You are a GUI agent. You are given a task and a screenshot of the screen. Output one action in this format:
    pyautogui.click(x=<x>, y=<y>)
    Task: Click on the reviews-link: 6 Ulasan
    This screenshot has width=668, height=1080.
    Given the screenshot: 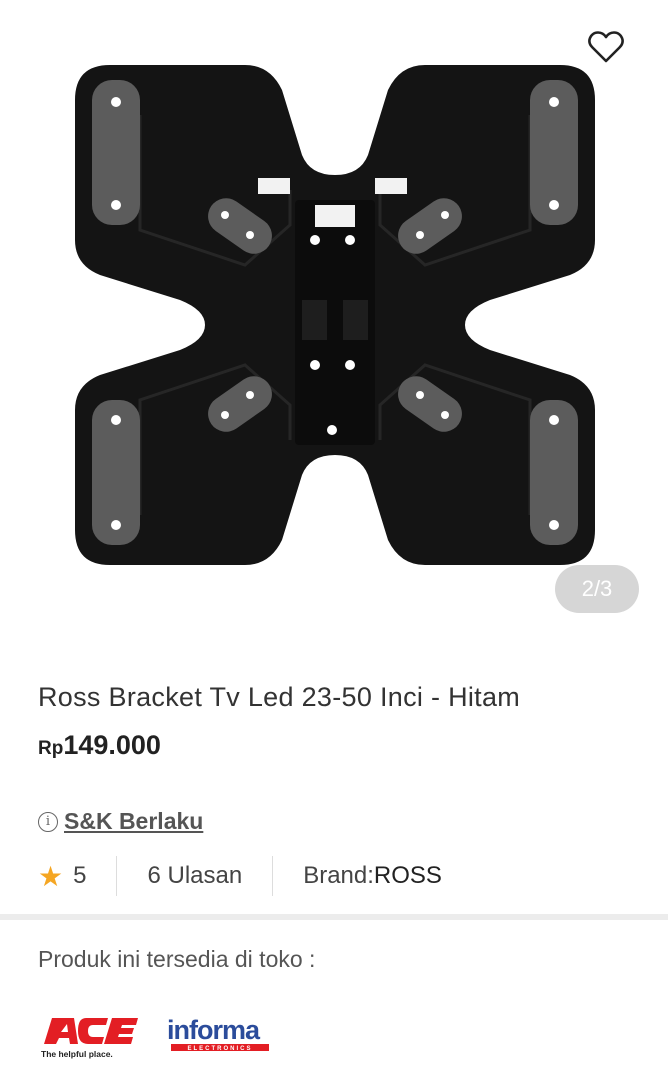 What is the action you would take?
    pyautogui.click(x=194, y=876)
    